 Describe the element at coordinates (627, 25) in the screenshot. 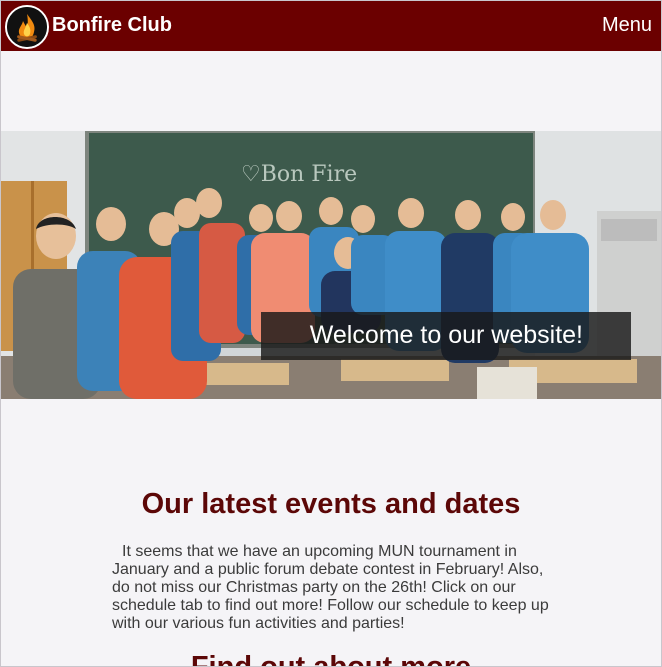

I see `menu-button: Menu` at that location.